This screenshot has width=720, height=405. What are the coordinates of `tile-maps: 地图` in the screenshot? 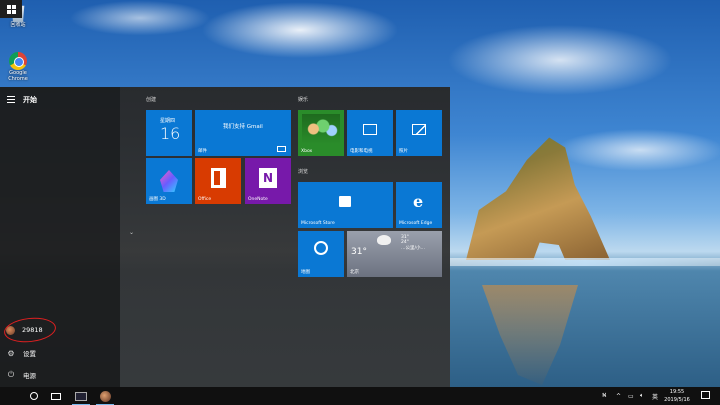 It's located at (321, 254).